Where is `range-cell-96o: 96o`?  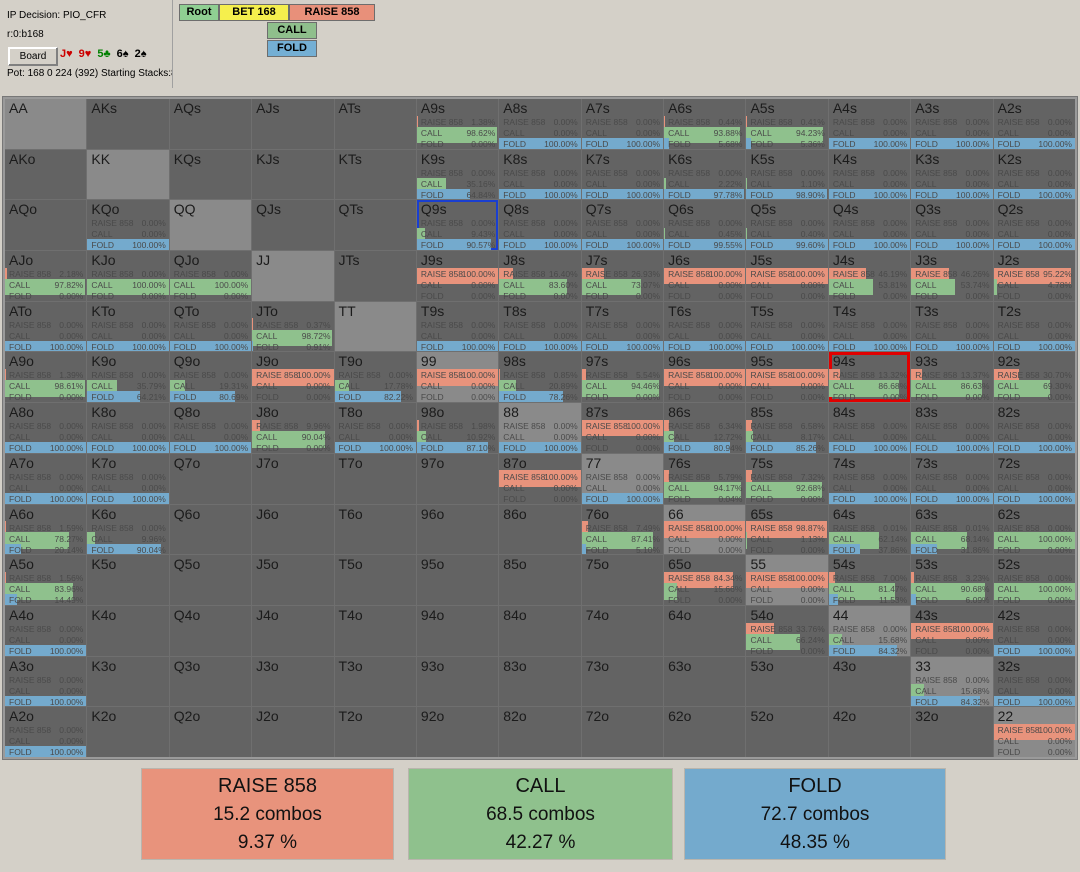 range-cell-96o: 96o is located at coordinates (457, 529).